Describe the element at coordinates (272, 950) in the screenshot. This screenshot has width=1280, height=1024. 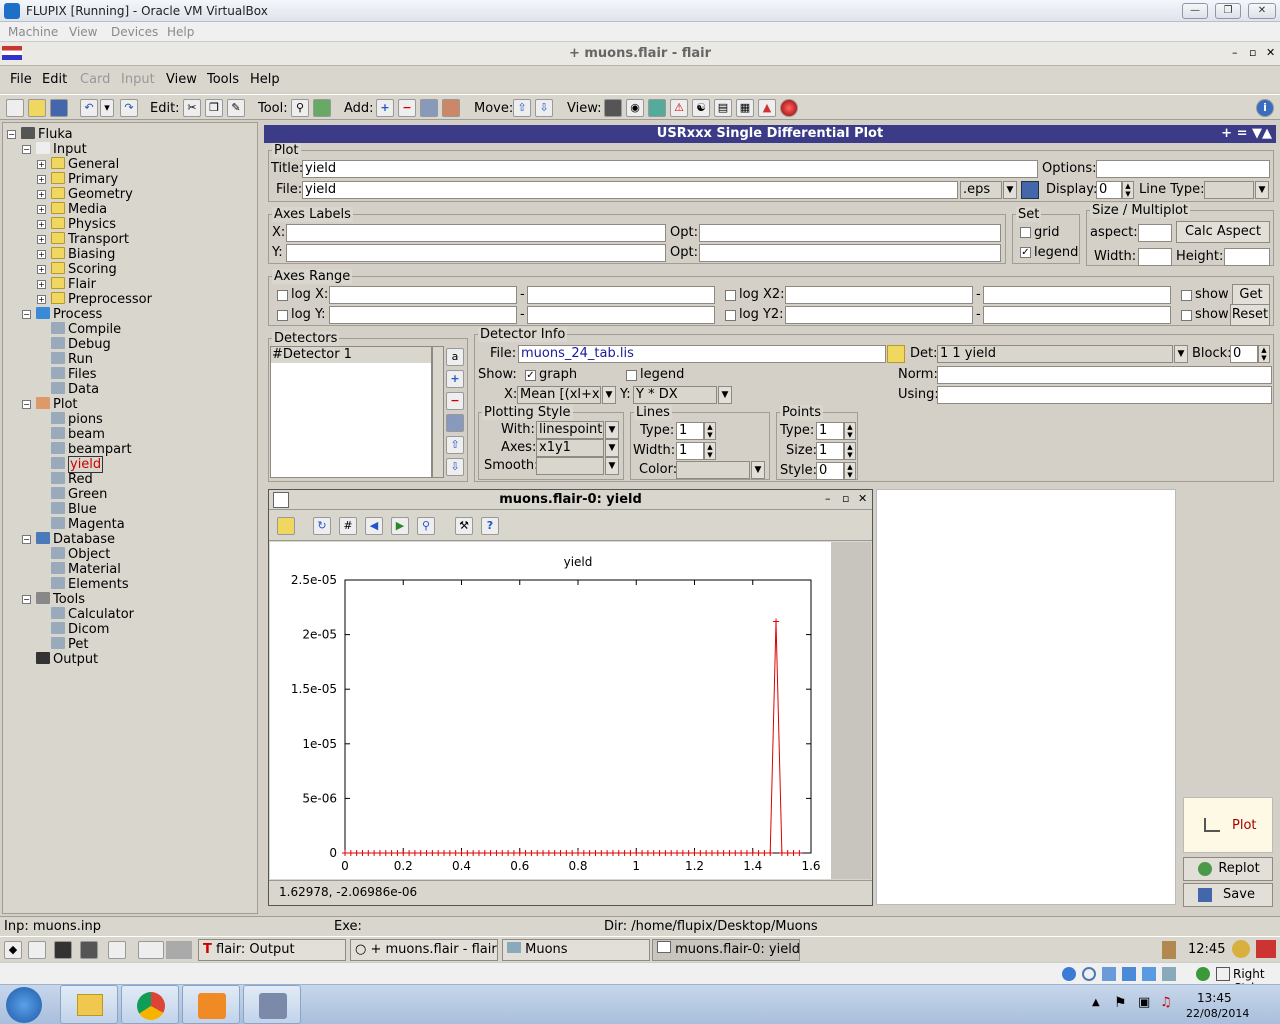
I see `task-flair-output: T flair: Output` at that location.